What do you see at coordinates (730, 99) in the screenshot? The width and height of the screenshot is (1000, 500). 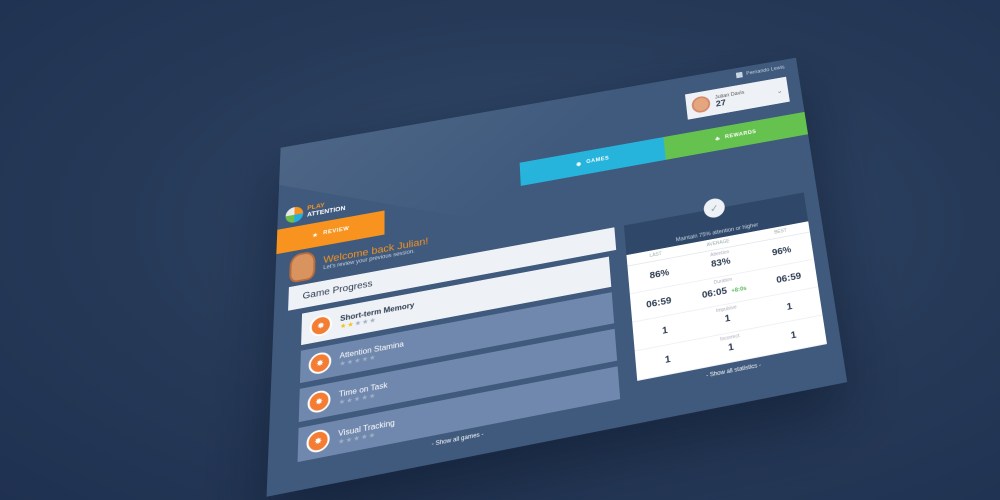 I see `profile-text: Julian Davis 27` at bounding box center [730, 99].